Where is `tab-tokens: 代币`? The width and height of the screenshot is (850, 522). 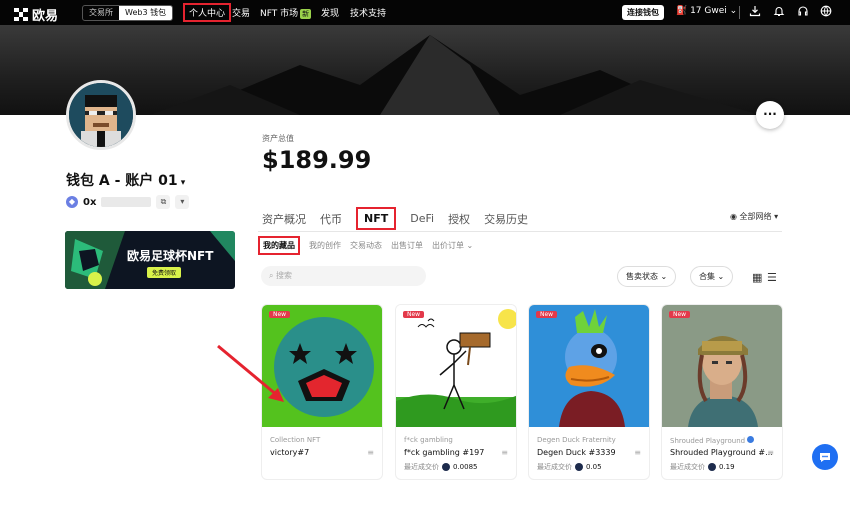
tab-tokens: 代币 is located at coordinates (331, 219).